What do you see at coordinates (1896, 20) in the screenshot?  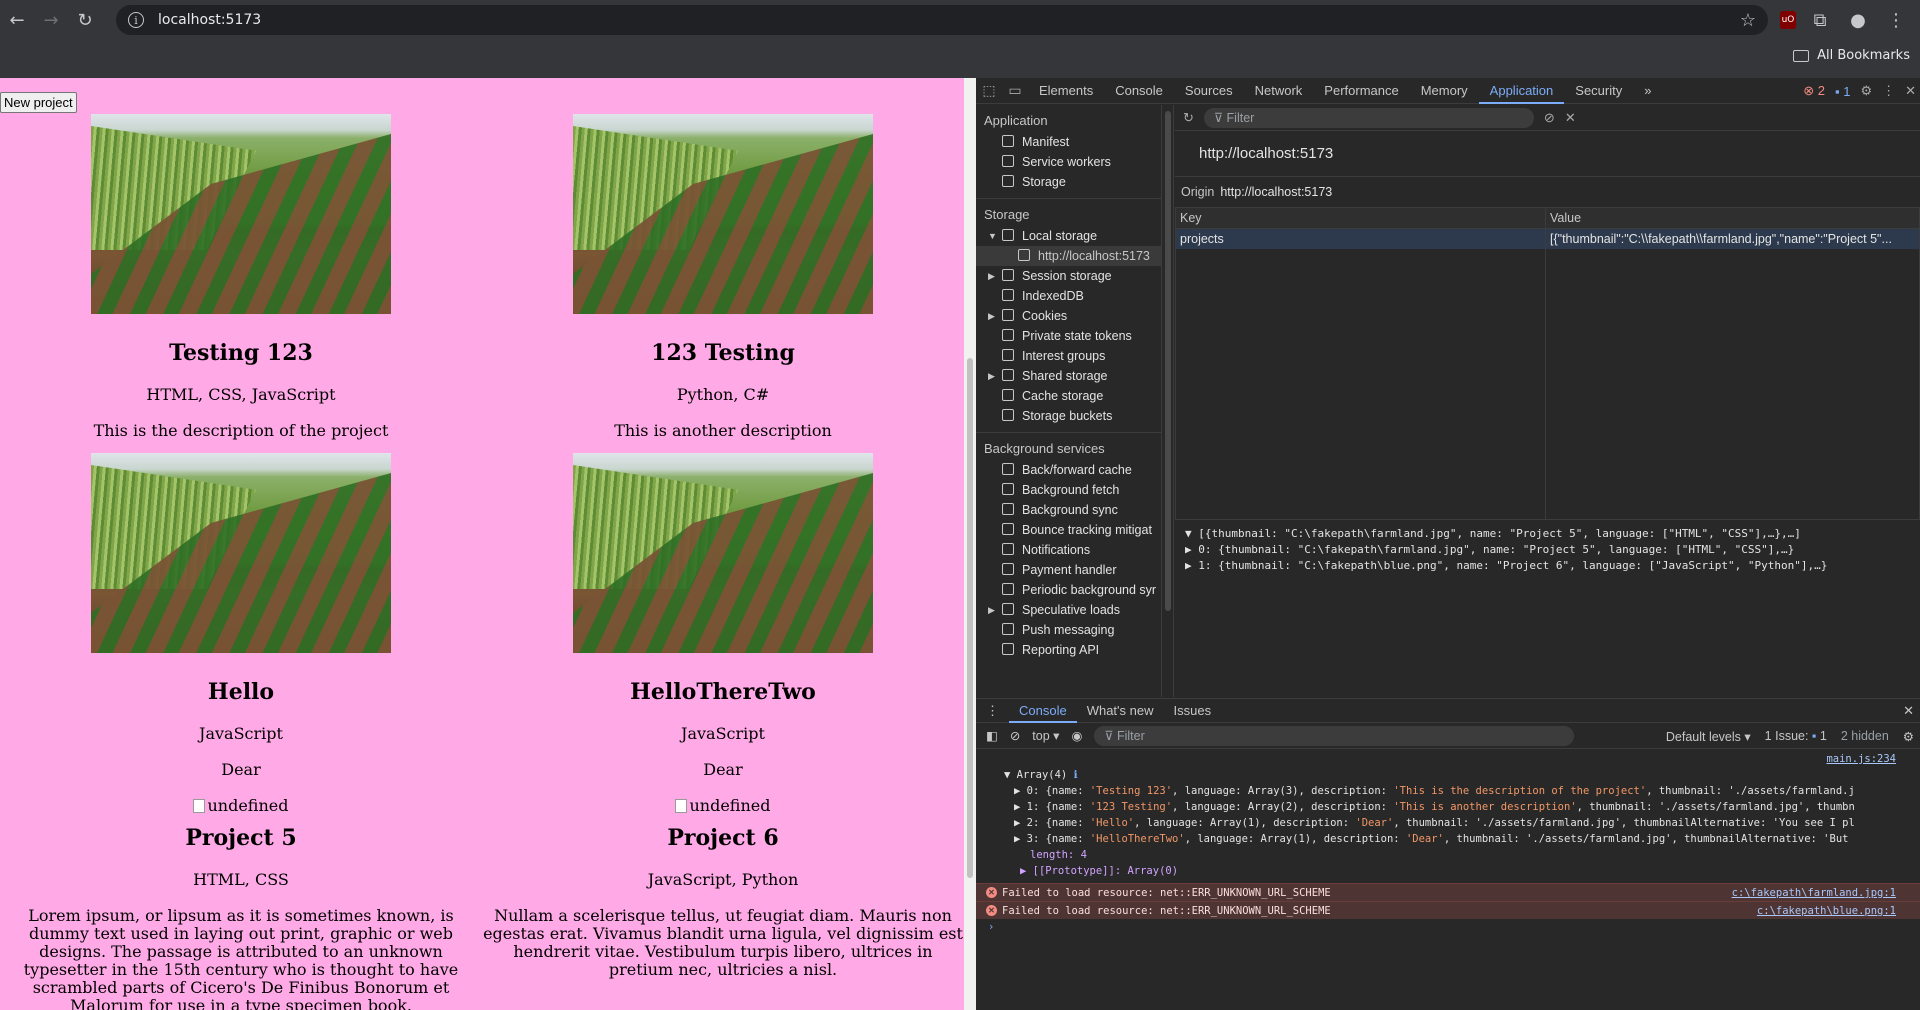 I see `menu-kebab-icon: ⋮` at bounding box center [1896, 20].